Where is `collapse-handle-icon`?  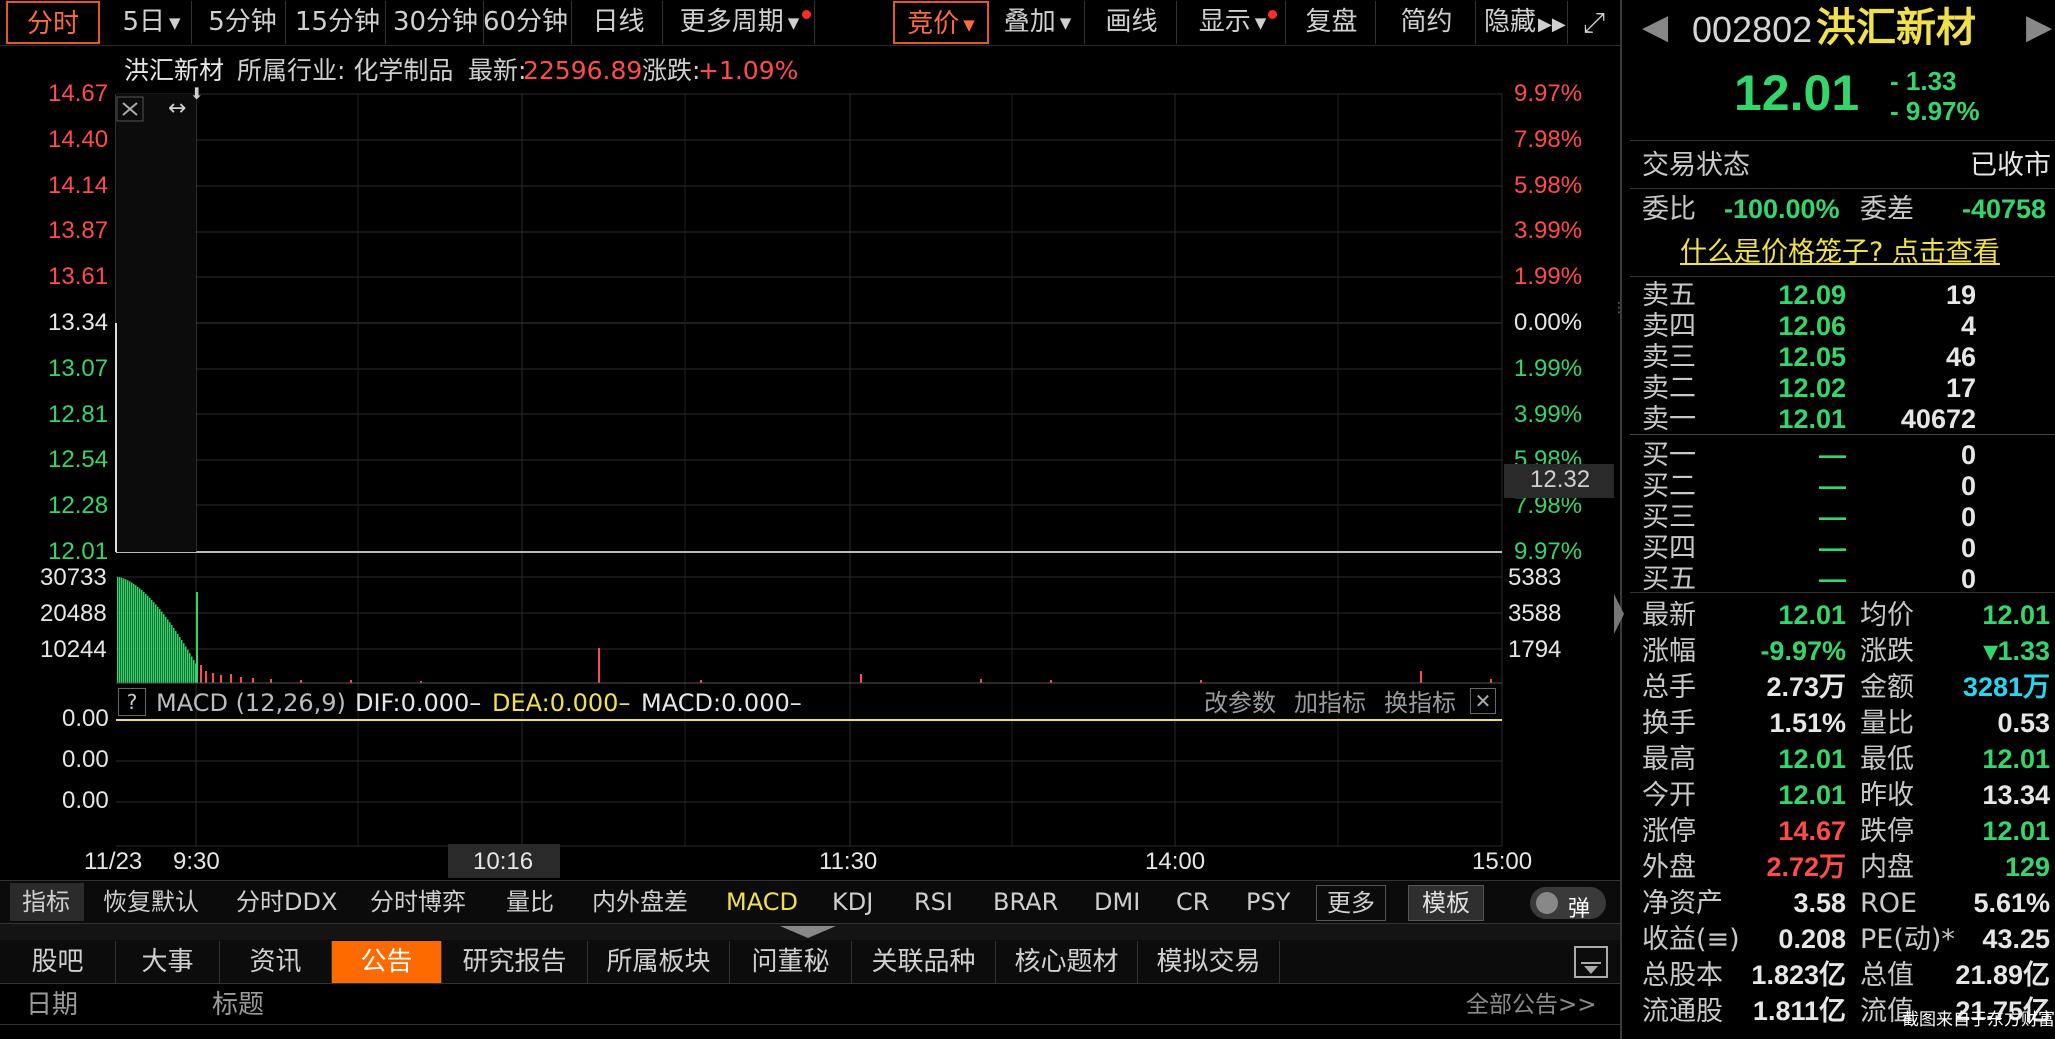
collapse-handle-icon is located at coordinates (808, 932).